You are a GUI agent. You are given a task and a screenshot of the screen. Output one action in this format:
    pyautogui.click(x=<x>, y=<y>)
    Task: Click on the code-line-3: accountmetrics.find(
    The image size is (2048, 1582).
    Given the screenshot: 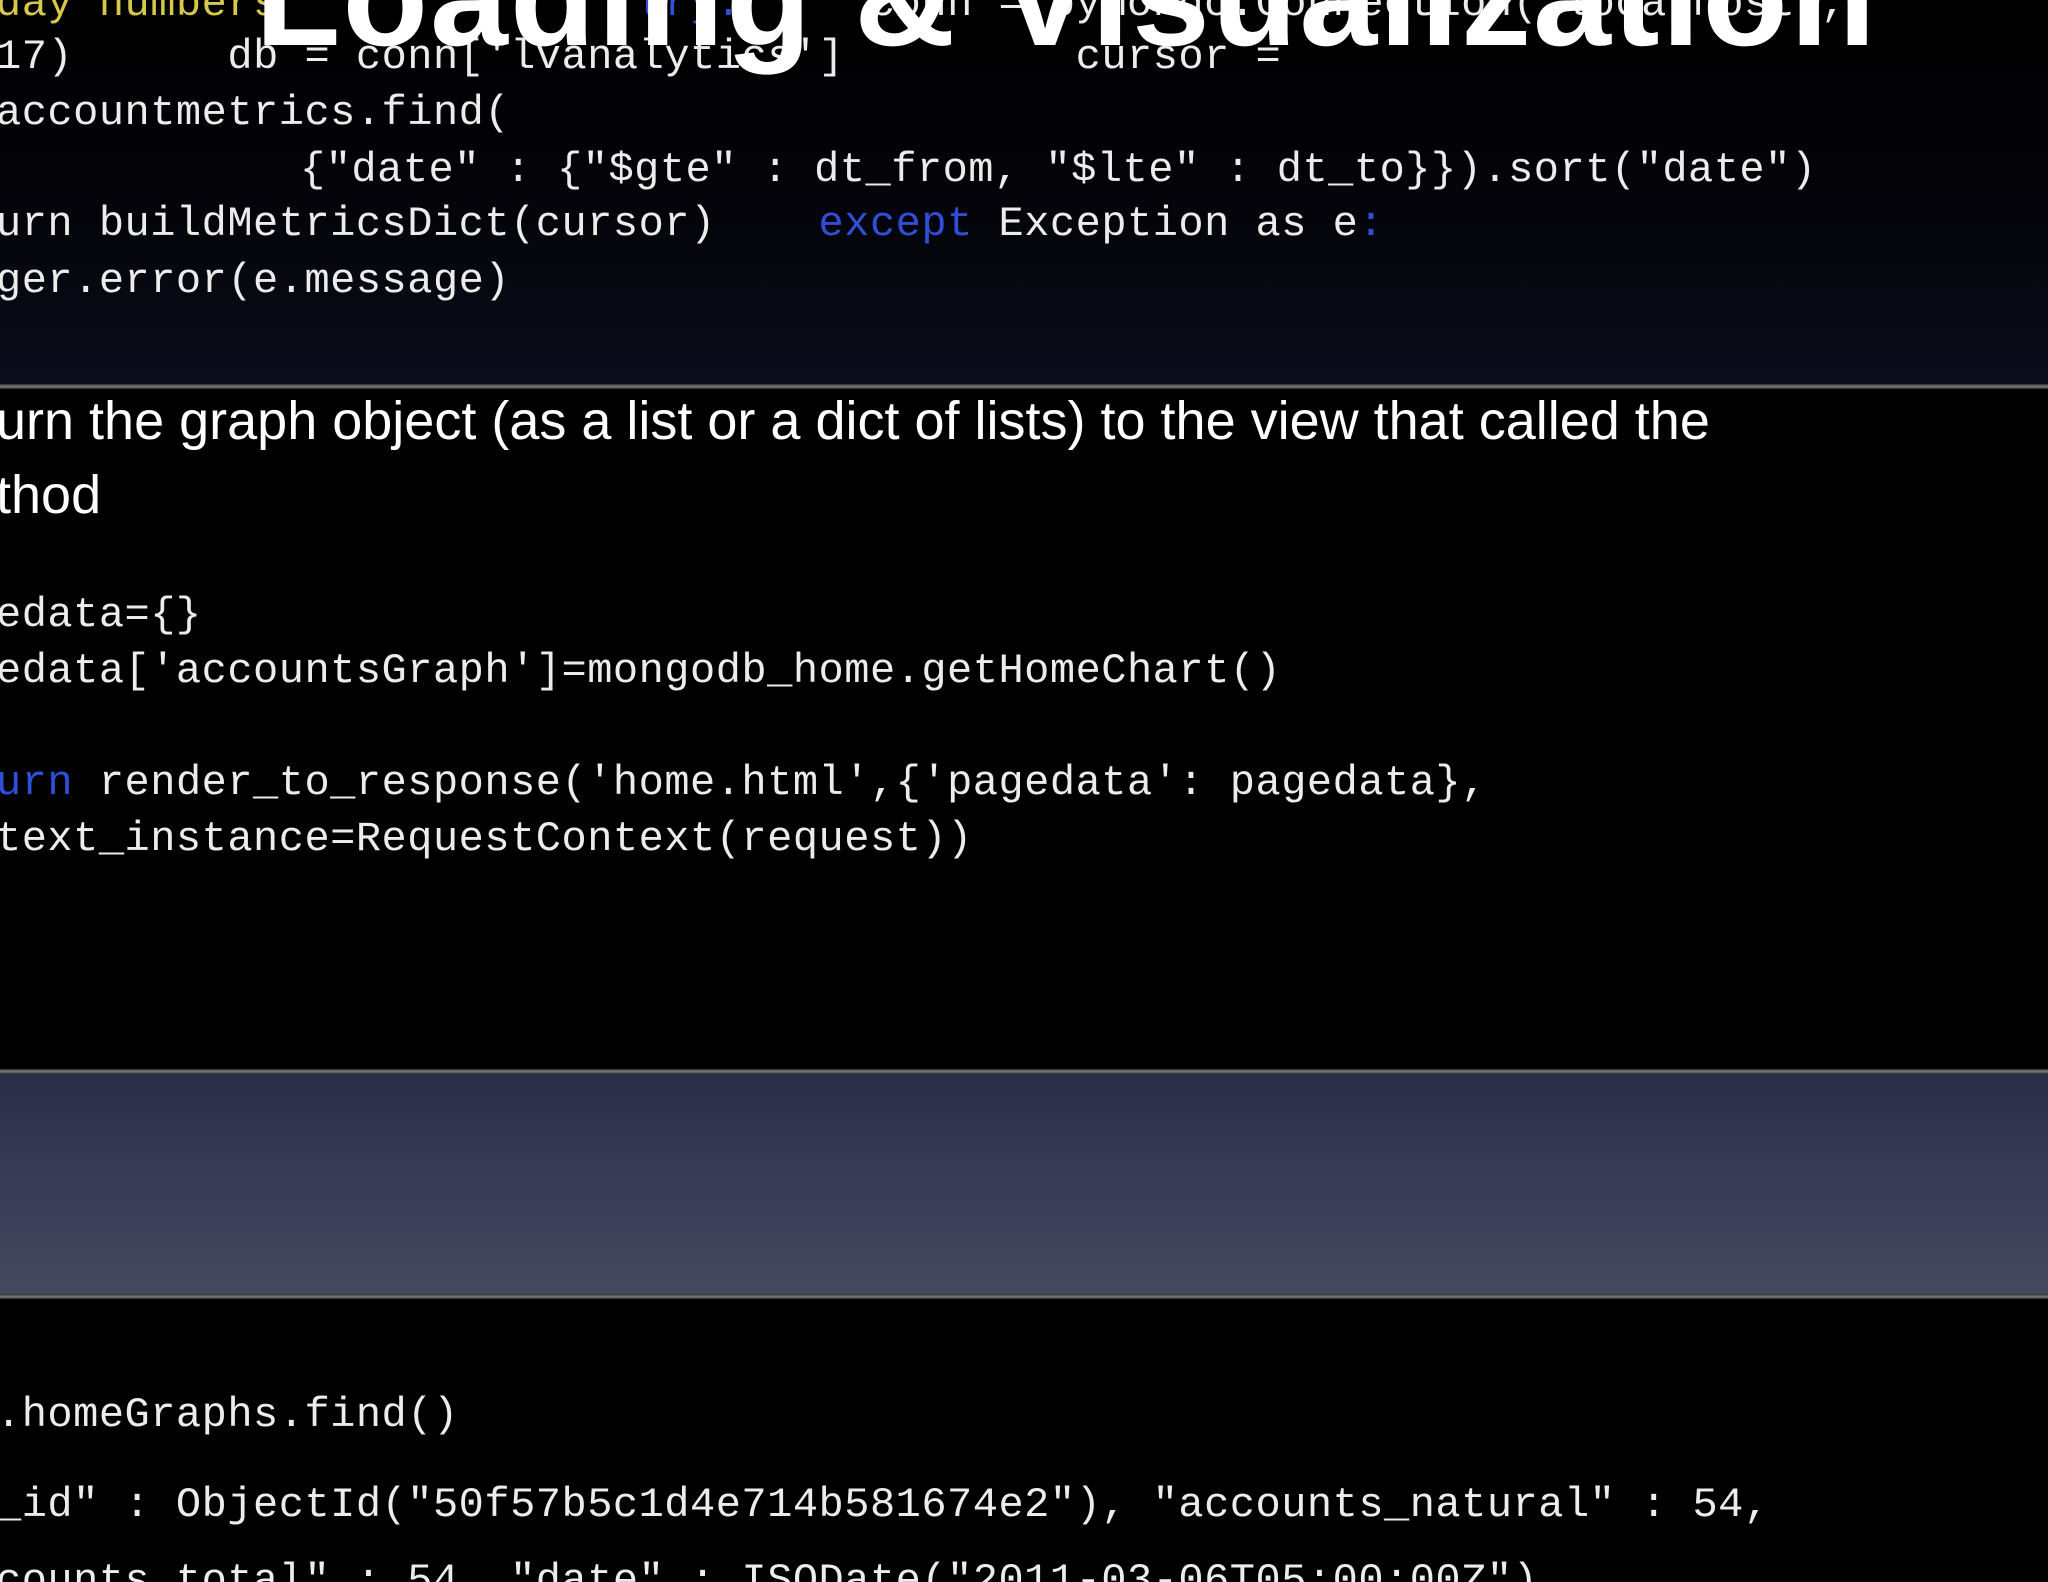 What is the action you would take?
    pyautogui.click(x=255, y=113)
    